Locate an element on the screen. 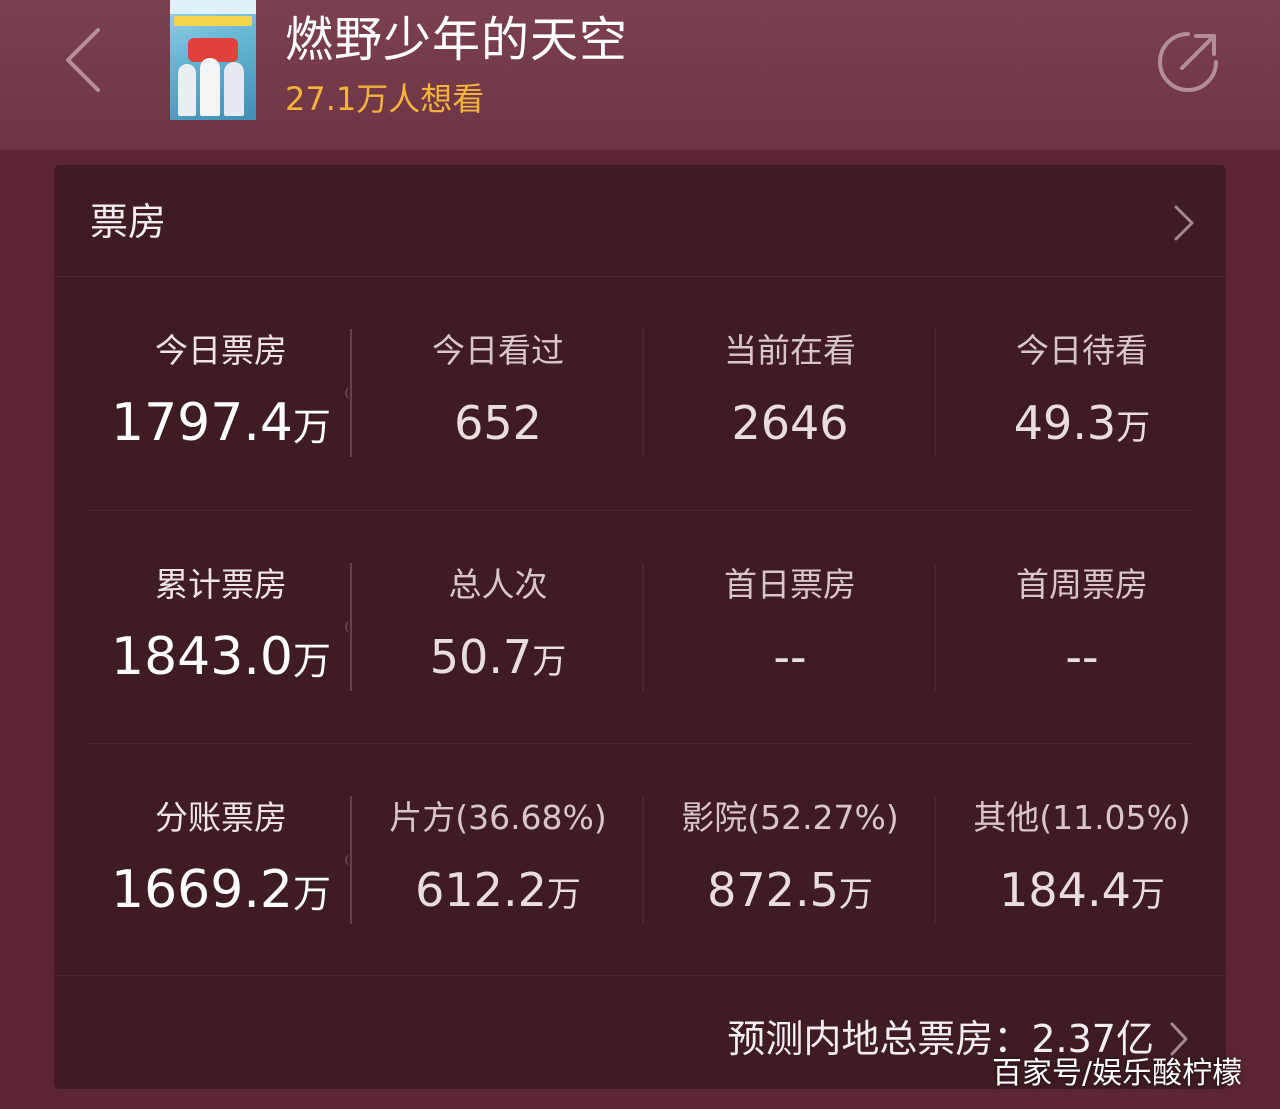  stat-label: 影院(52.27%) is located at coordinates (790, 817).